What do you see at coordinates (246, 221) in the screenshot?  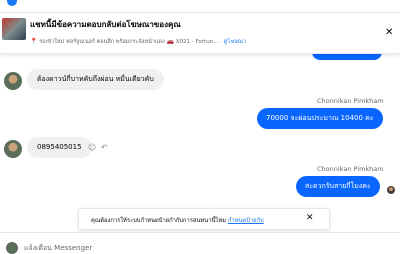 I see `set-label-link: กำหนดป้ายกับ` at bounding box center [246, 221].